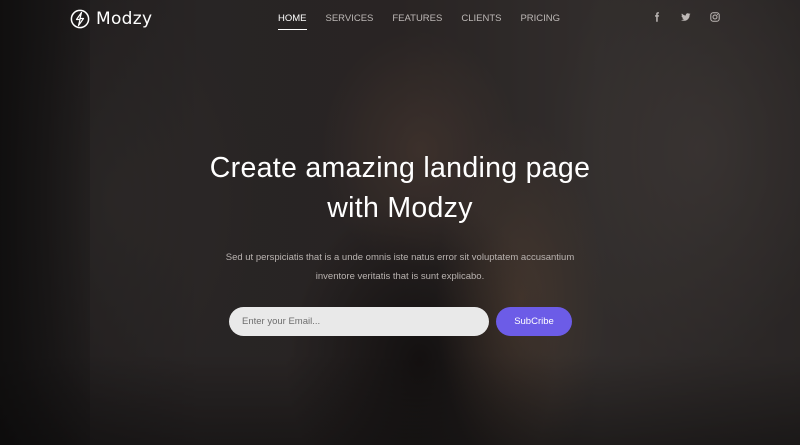  What do you see at coordinates (417, 21) in the screenshot?
I see `nav-item-features: FEATURES` at bounding box center [417, 21].